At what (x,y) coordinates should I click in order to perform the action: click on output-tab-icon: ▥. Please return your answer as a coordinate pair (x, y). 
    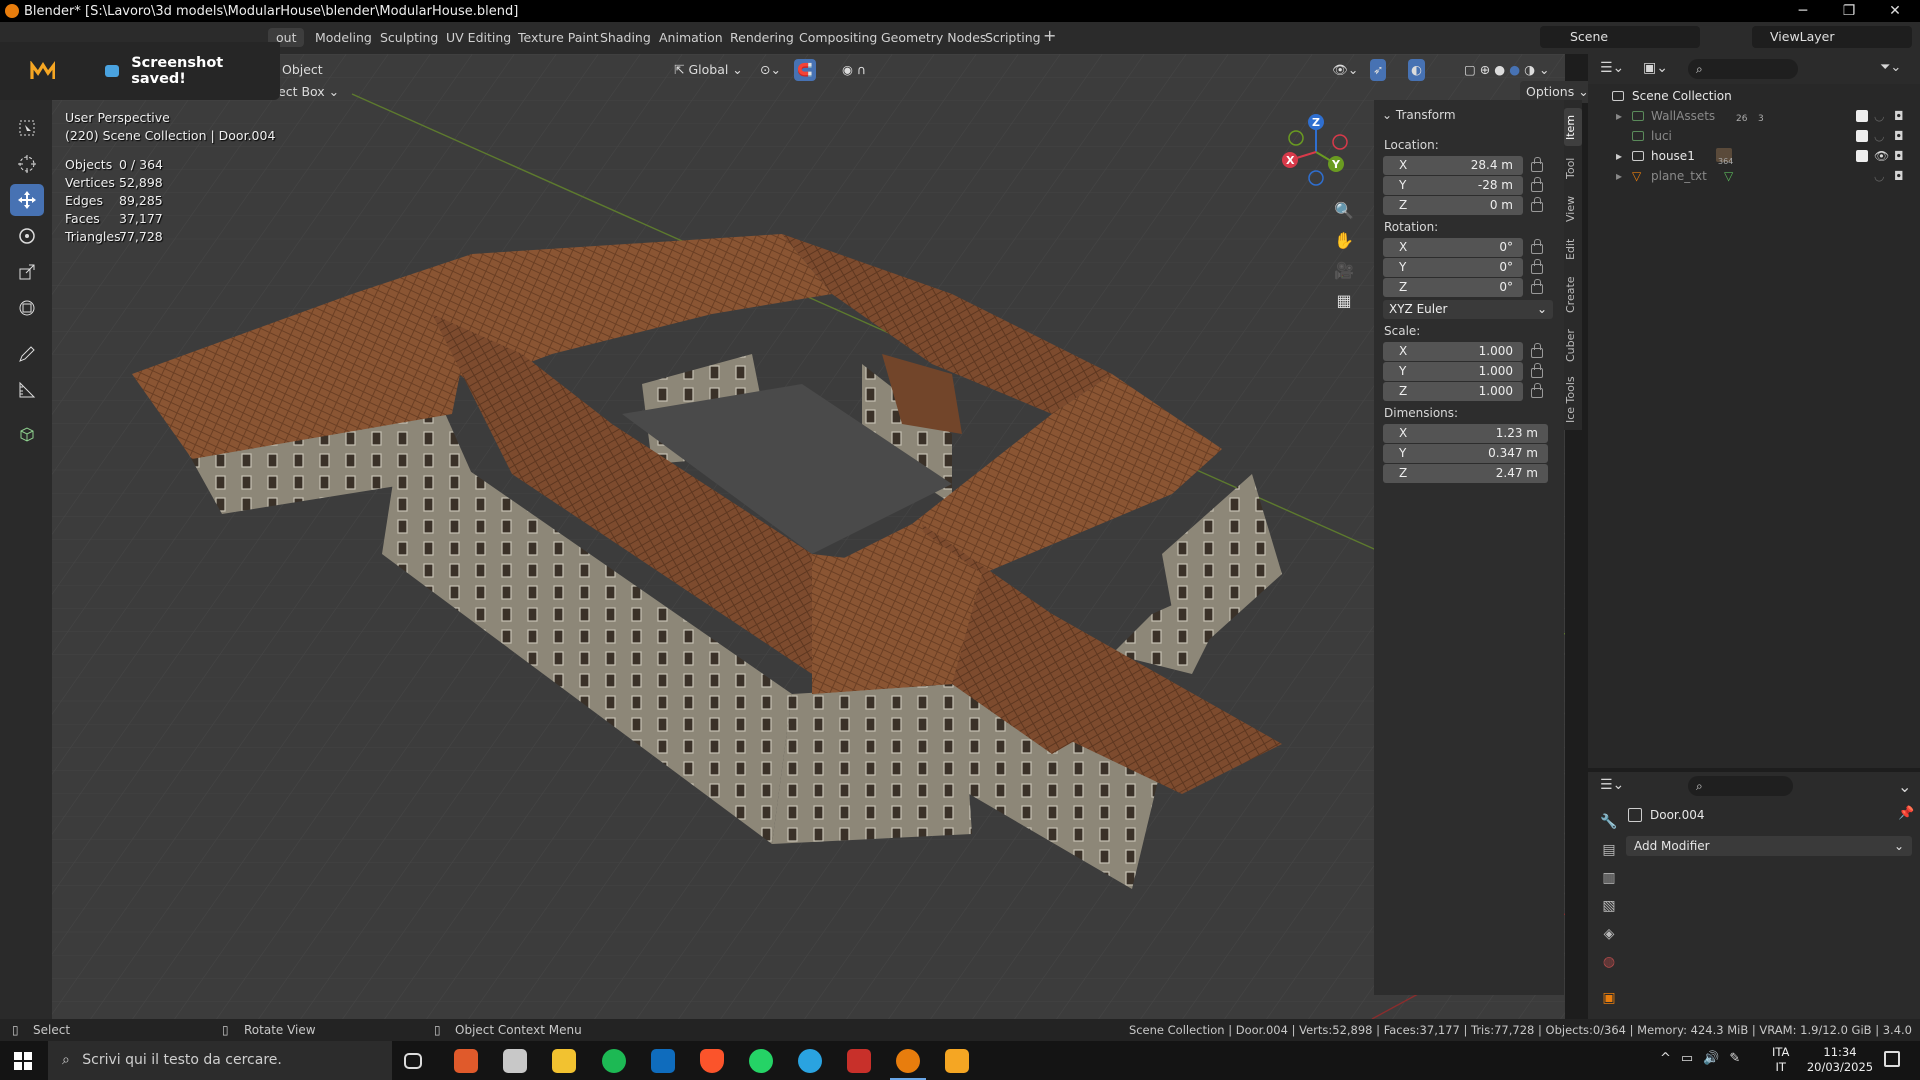
    Looking at the image, I should click on (1609, 878).